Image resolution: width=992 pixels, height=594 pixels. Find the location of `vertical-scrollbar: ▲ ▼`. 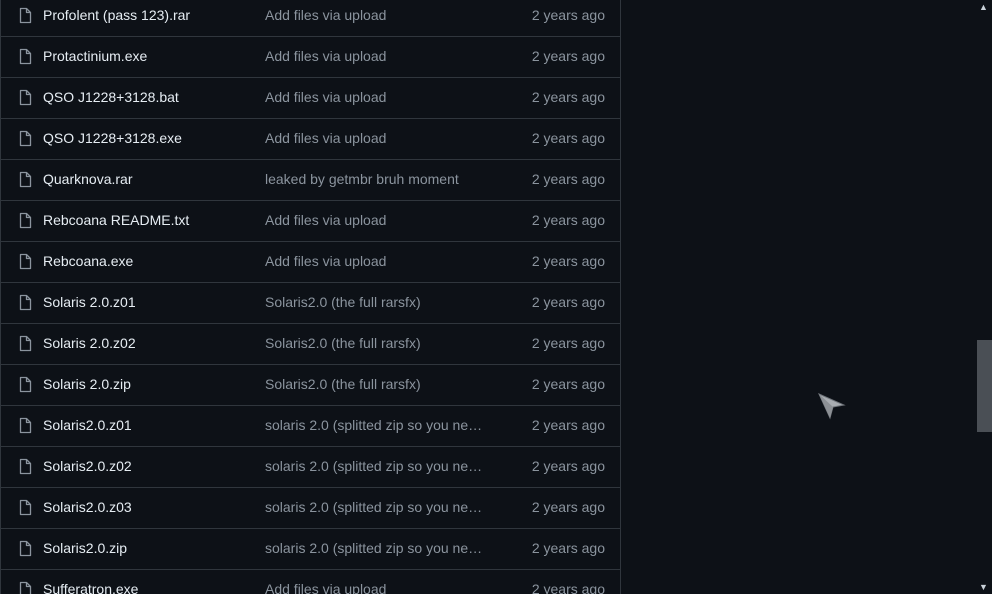

vertical-scrollbar: ▲ ▼ is located at coordinates (983, 297).